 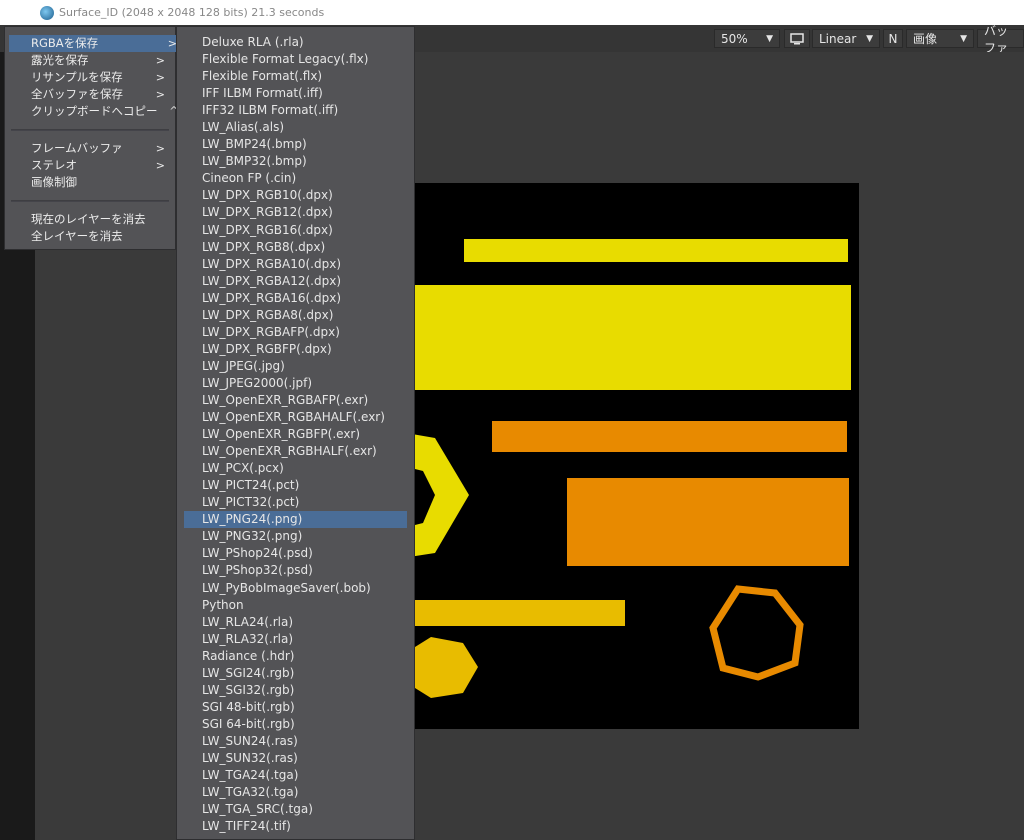 What do you see at coordinates (295, 451) in the screenshot?
I see `format-menu-item: LW_OpenEXR_RGBHALF(.exr)` at bounding box center [295, 451].